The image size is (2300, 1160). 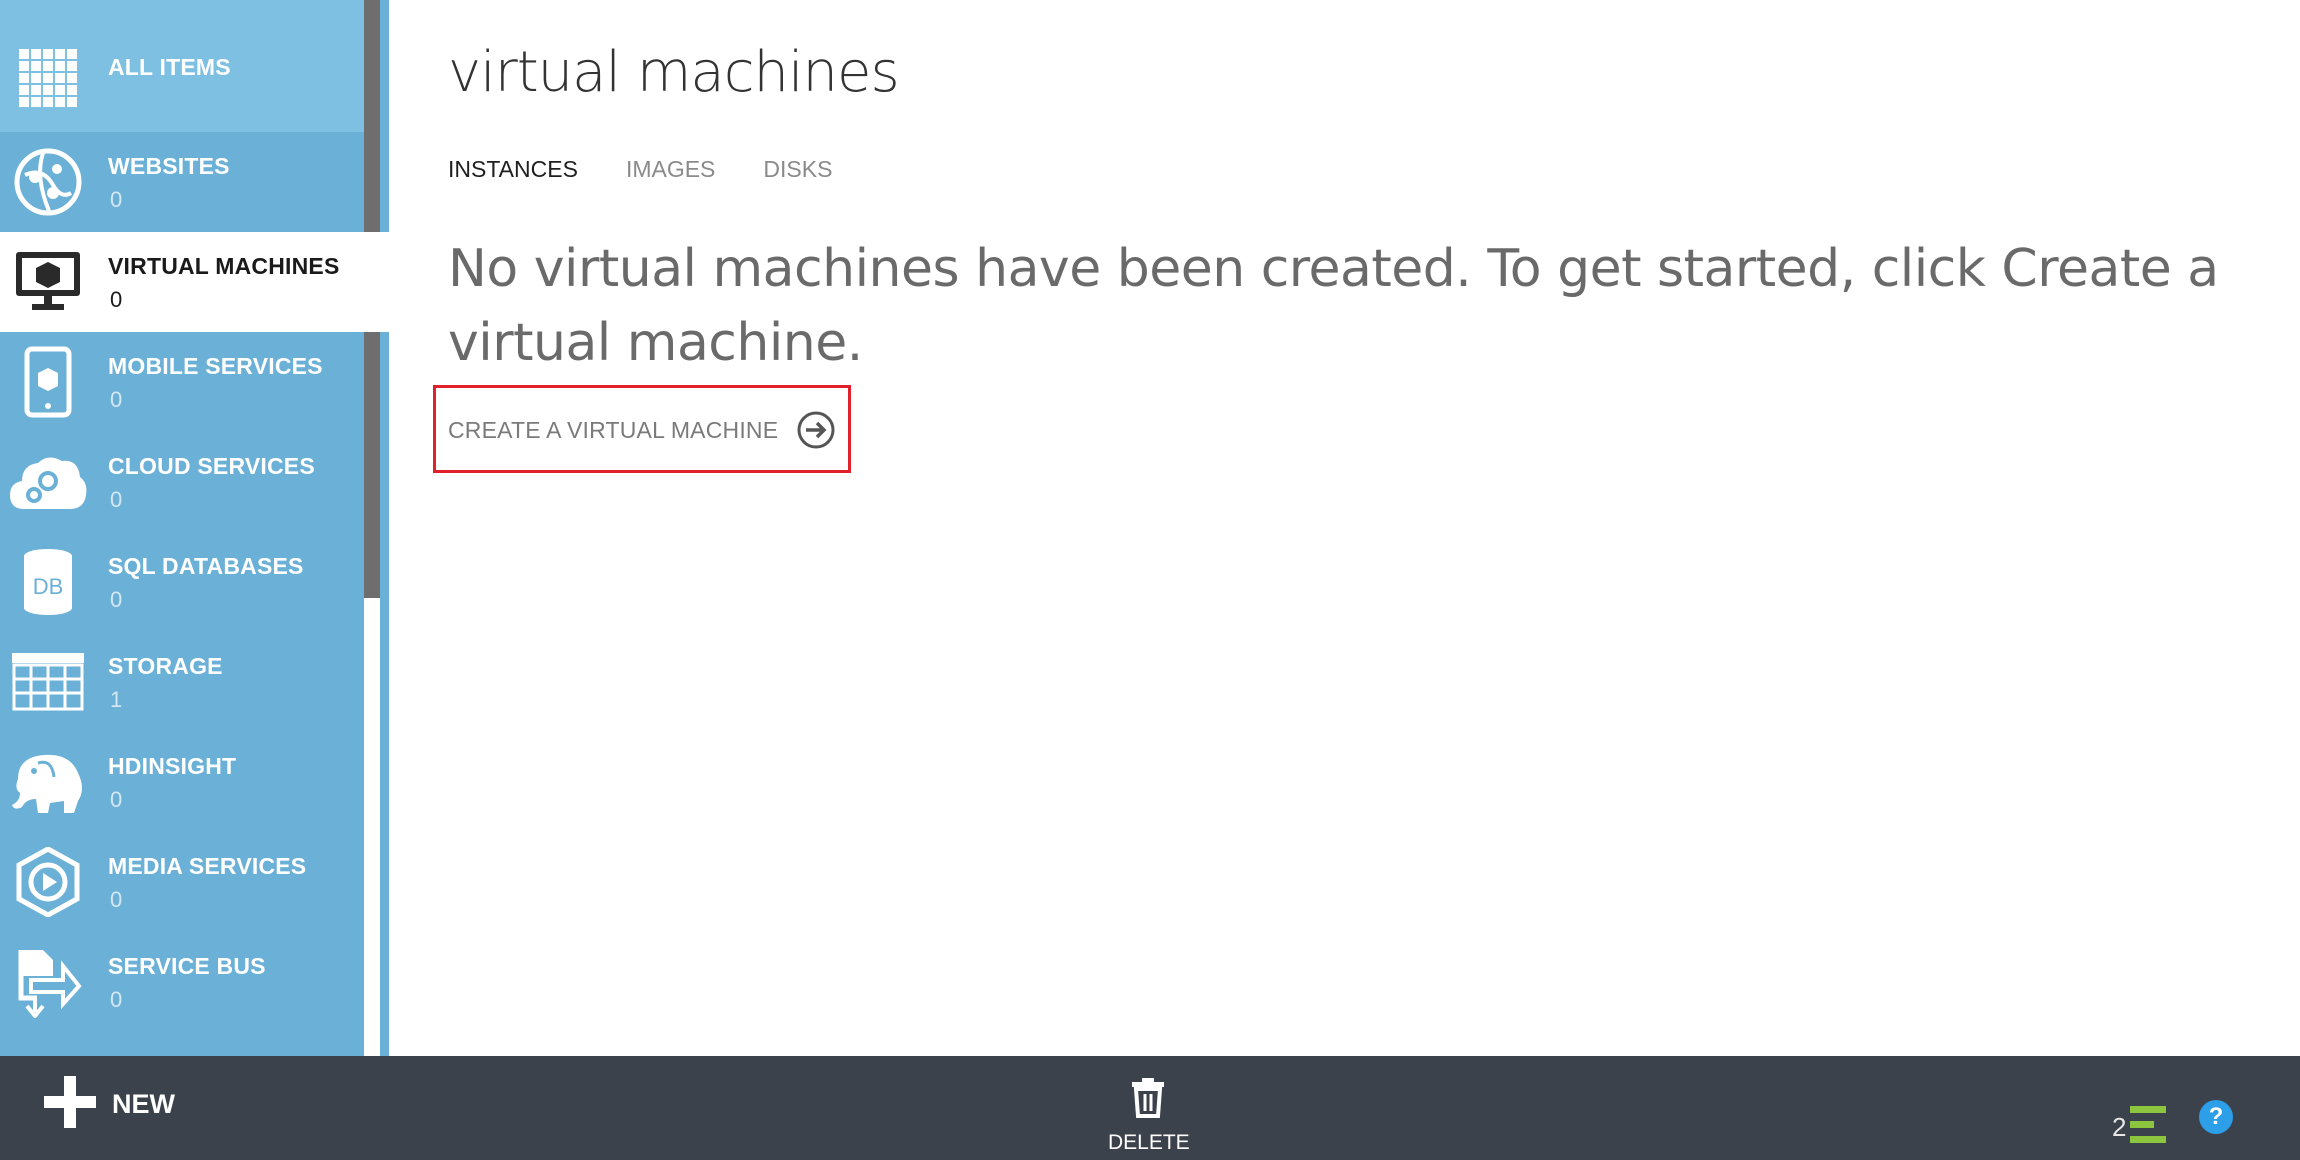 What do you see at coordinates (674, 72) in the screenshot?
I see `page-title: virtual machines` at bounding box center [674, 72].